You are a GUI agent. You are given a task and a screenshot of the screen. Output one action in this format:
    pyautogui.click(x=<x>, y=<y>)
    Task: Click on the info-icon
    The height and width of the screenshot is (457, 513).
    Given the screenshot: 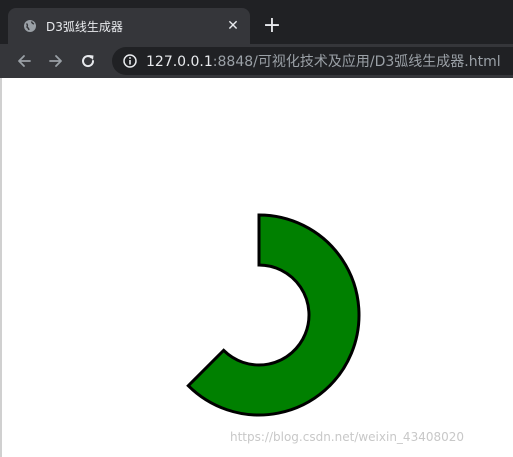 What is the action you would take?
    pyautogui.click(x=130, y=61)
    